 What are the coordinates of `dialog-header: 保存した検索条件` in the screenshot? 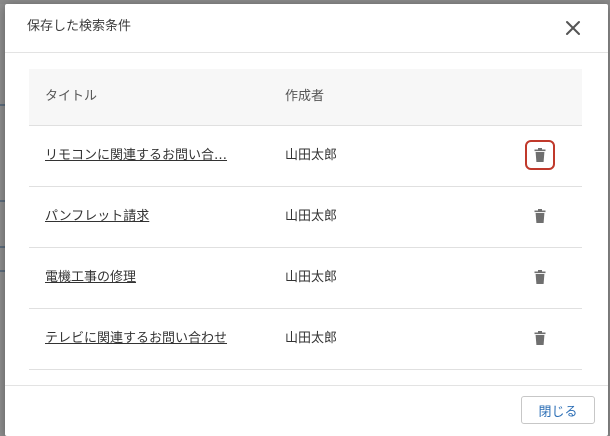 It's located at (306, 28).